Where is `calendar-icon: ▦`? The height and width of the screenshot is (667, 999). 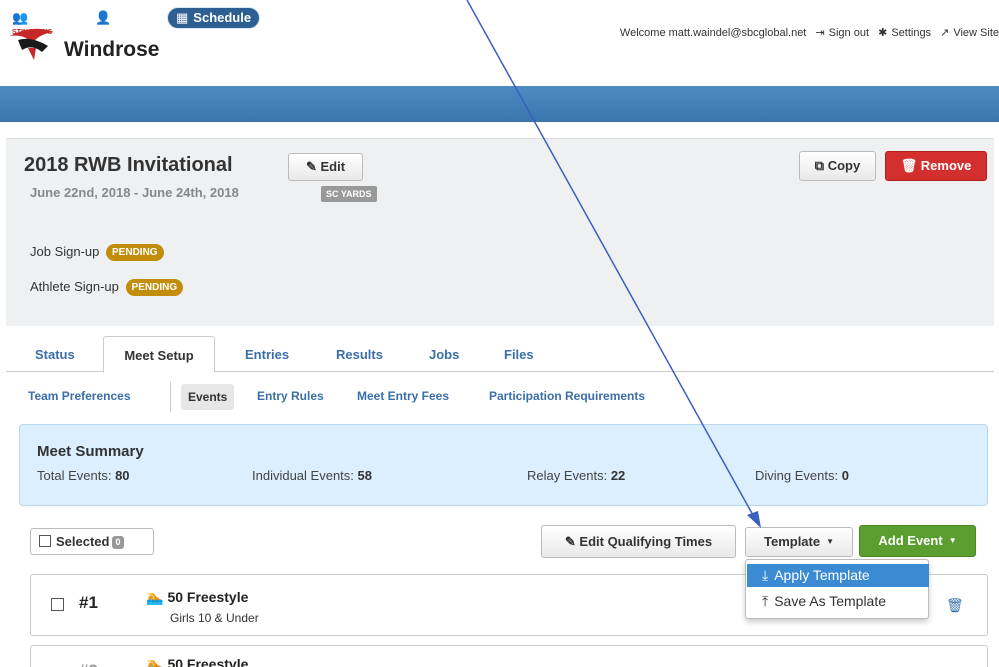
calendar-icon: ▦ is located at coordinates (182, 17).